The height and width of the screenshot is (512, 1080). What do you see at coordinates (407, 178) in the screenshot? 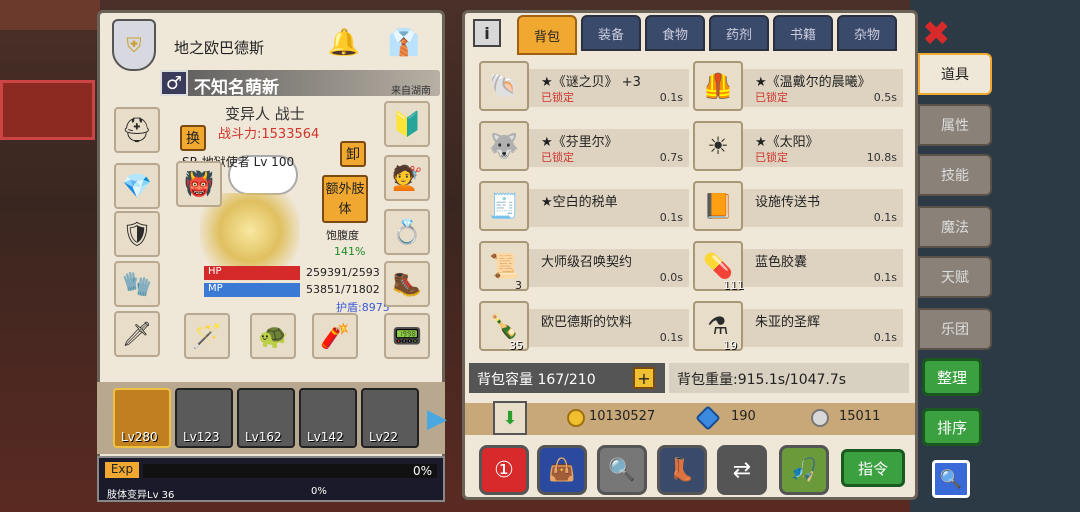
I see `hair-slot-icon: 💇` at bounding box center [407, 178].